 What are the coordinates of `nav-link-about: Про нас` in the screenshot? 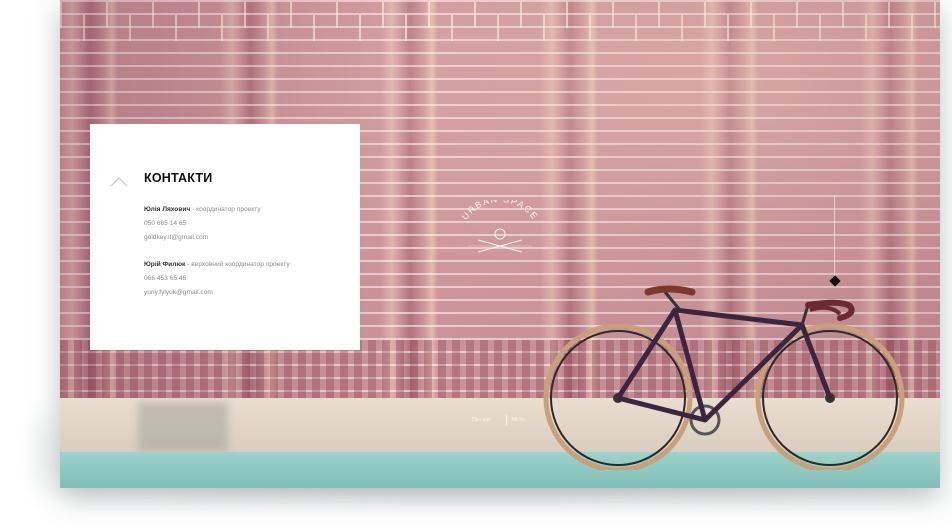 It's located at (481, 420).